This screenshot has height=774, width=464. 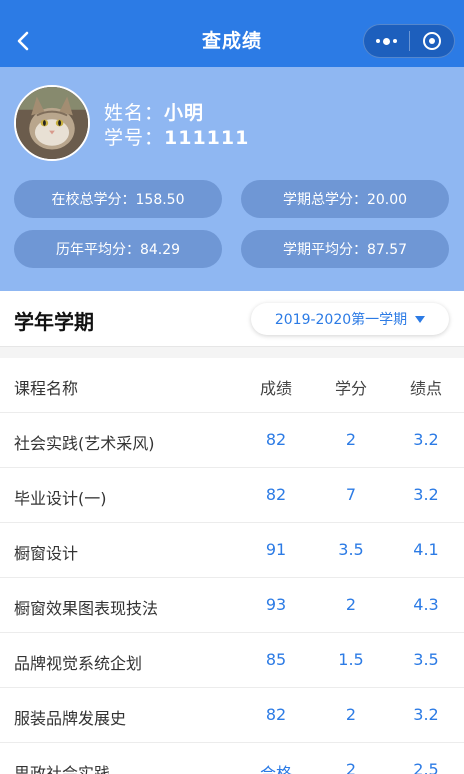 I want to click on table-row: 社会实践(艺术采风) 82 2 3.2, so click(x=232, y=440).